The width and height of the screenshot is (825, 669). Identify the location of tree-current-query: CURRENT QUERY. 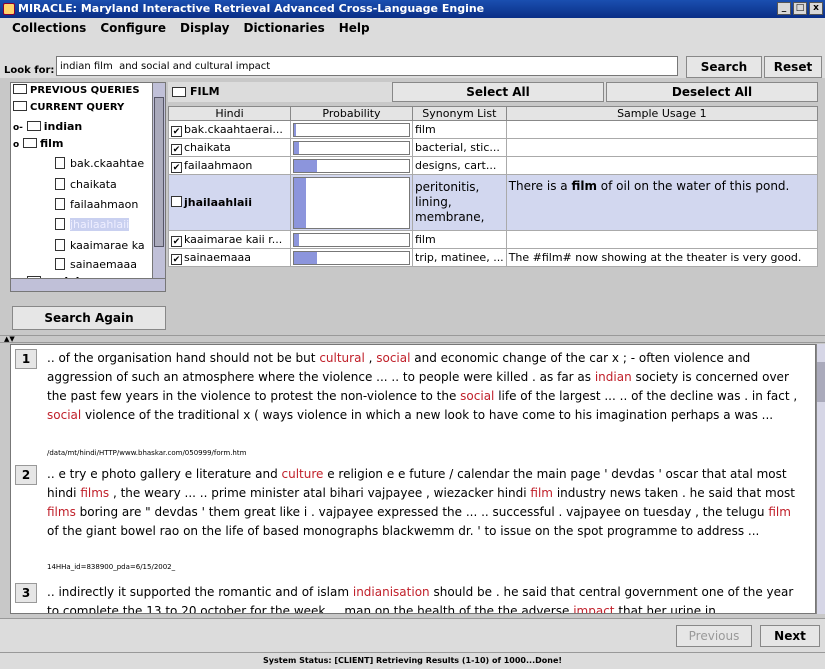
(68, 108).